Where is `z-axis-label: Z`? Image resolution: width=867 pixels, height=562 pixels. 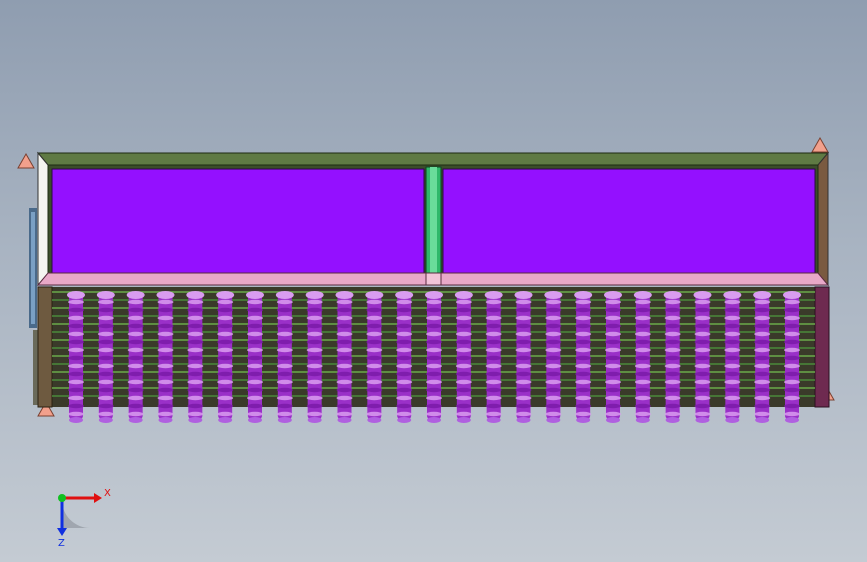 z-axis-label: Z is located at coordinates (61, 543).